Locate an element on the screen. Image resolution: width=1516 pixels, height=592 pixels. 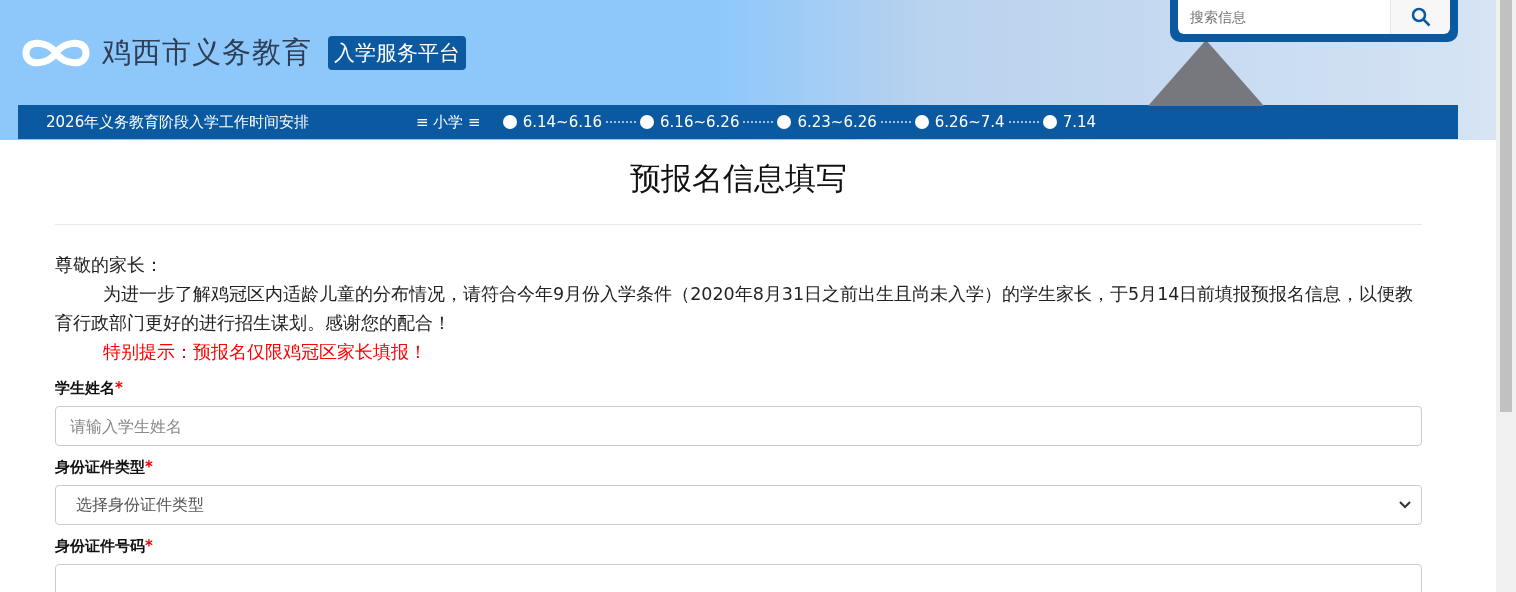
intro-paragraph: 为进一步了解鸡冠区内适龄儿童的分布情况，请符合今年9月份入学条件（2020年8月31日之前出生且尚未入学）的学生家长，于5月14日前填报预报名信息，以便教育行政部门更好的进行招生谋划。感谢您的配合！ is located at coordinates (735, 309).